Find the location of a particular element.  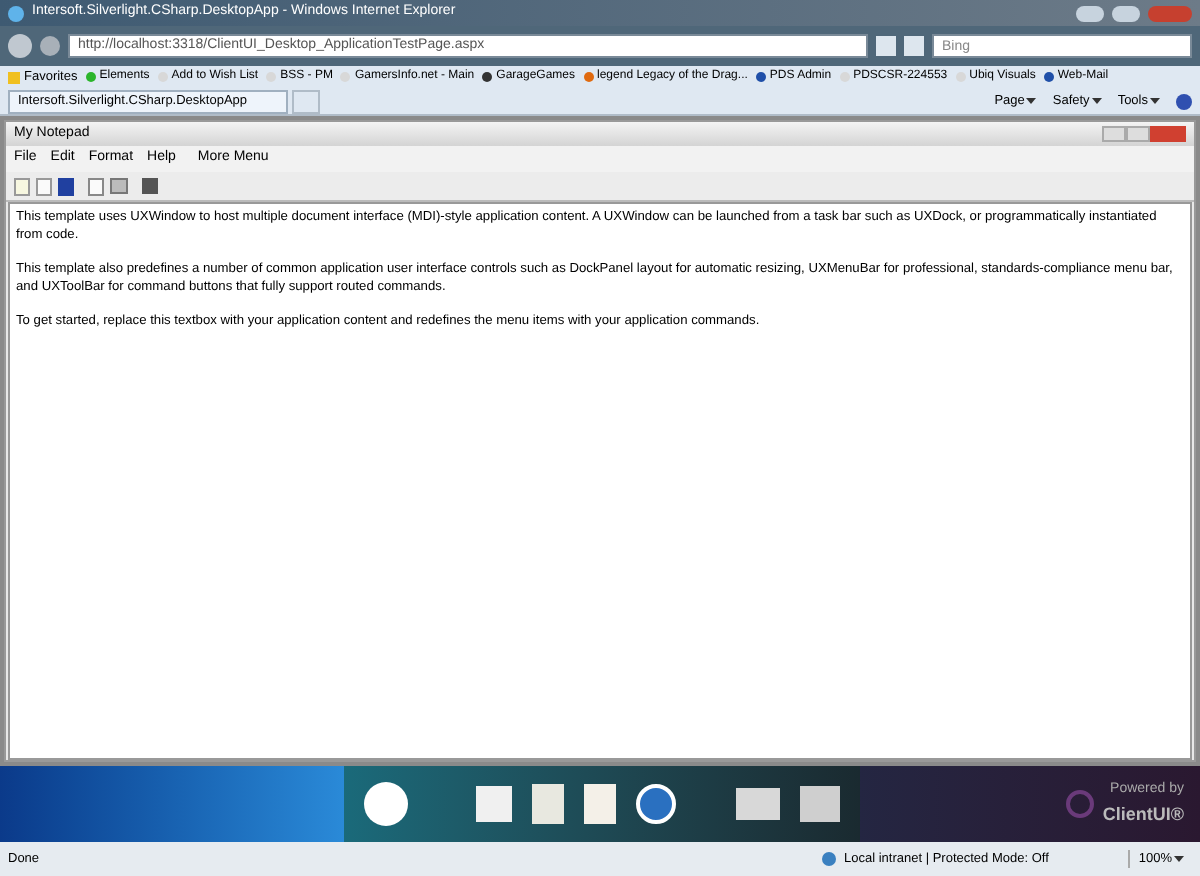

help-icon is located at coordinates (1184, 101).